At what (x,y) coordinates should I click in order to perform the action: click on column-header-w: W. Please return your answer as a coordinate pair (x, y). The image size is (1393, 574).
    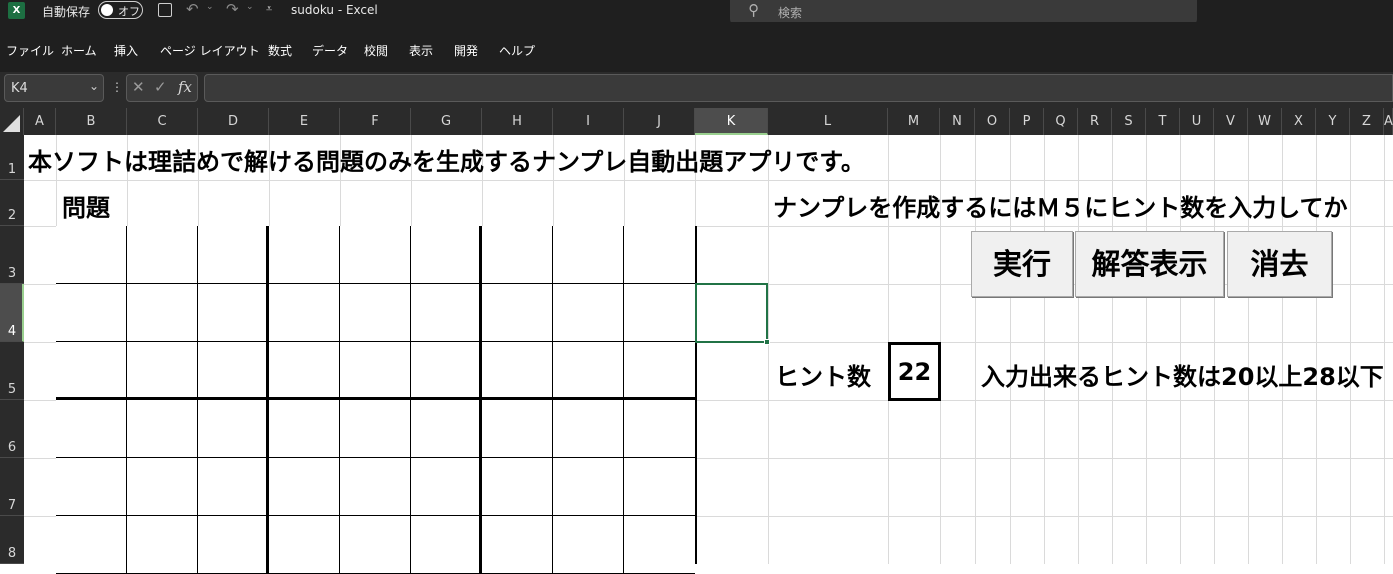
    Looking at the image, I should click on (1265, 121).